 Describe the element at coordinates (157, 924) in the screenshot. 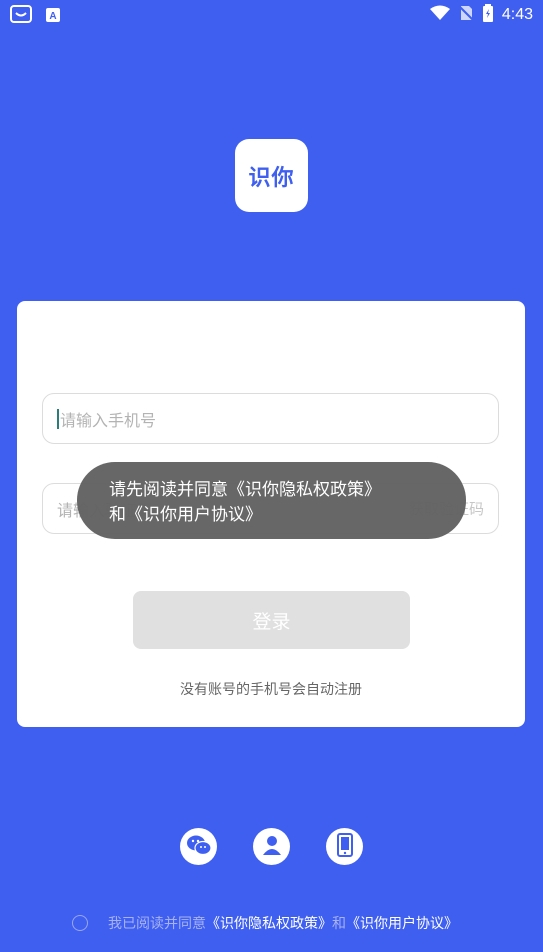

I see `agreement-prefix: 我已阅读并同意` at that location.